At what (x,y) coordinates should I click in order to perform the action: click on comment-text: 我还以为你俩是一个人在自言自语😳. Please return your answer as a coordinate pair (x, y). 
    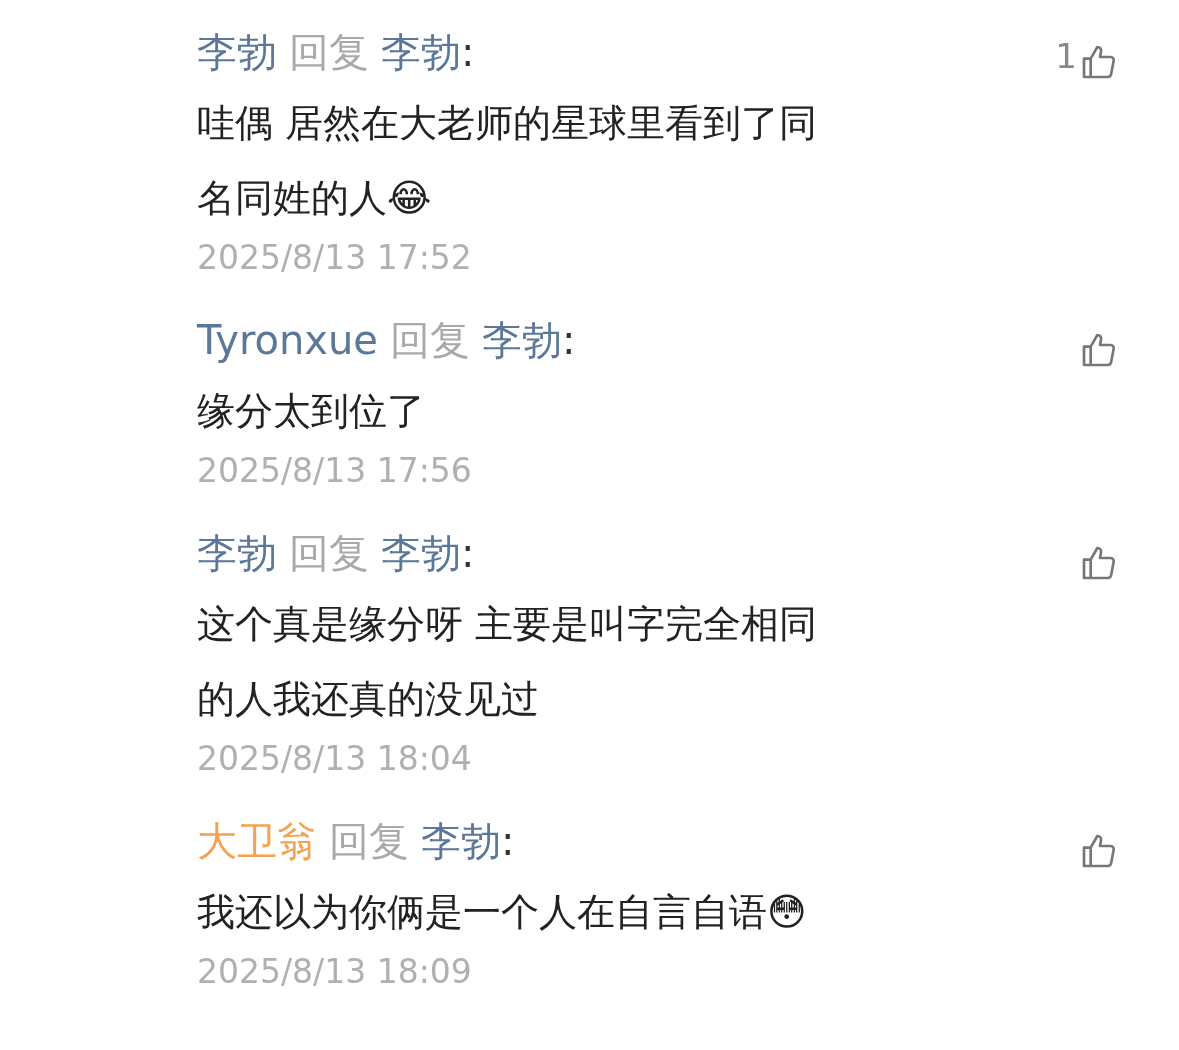
    Looking at the image, I should click on (502, 912).